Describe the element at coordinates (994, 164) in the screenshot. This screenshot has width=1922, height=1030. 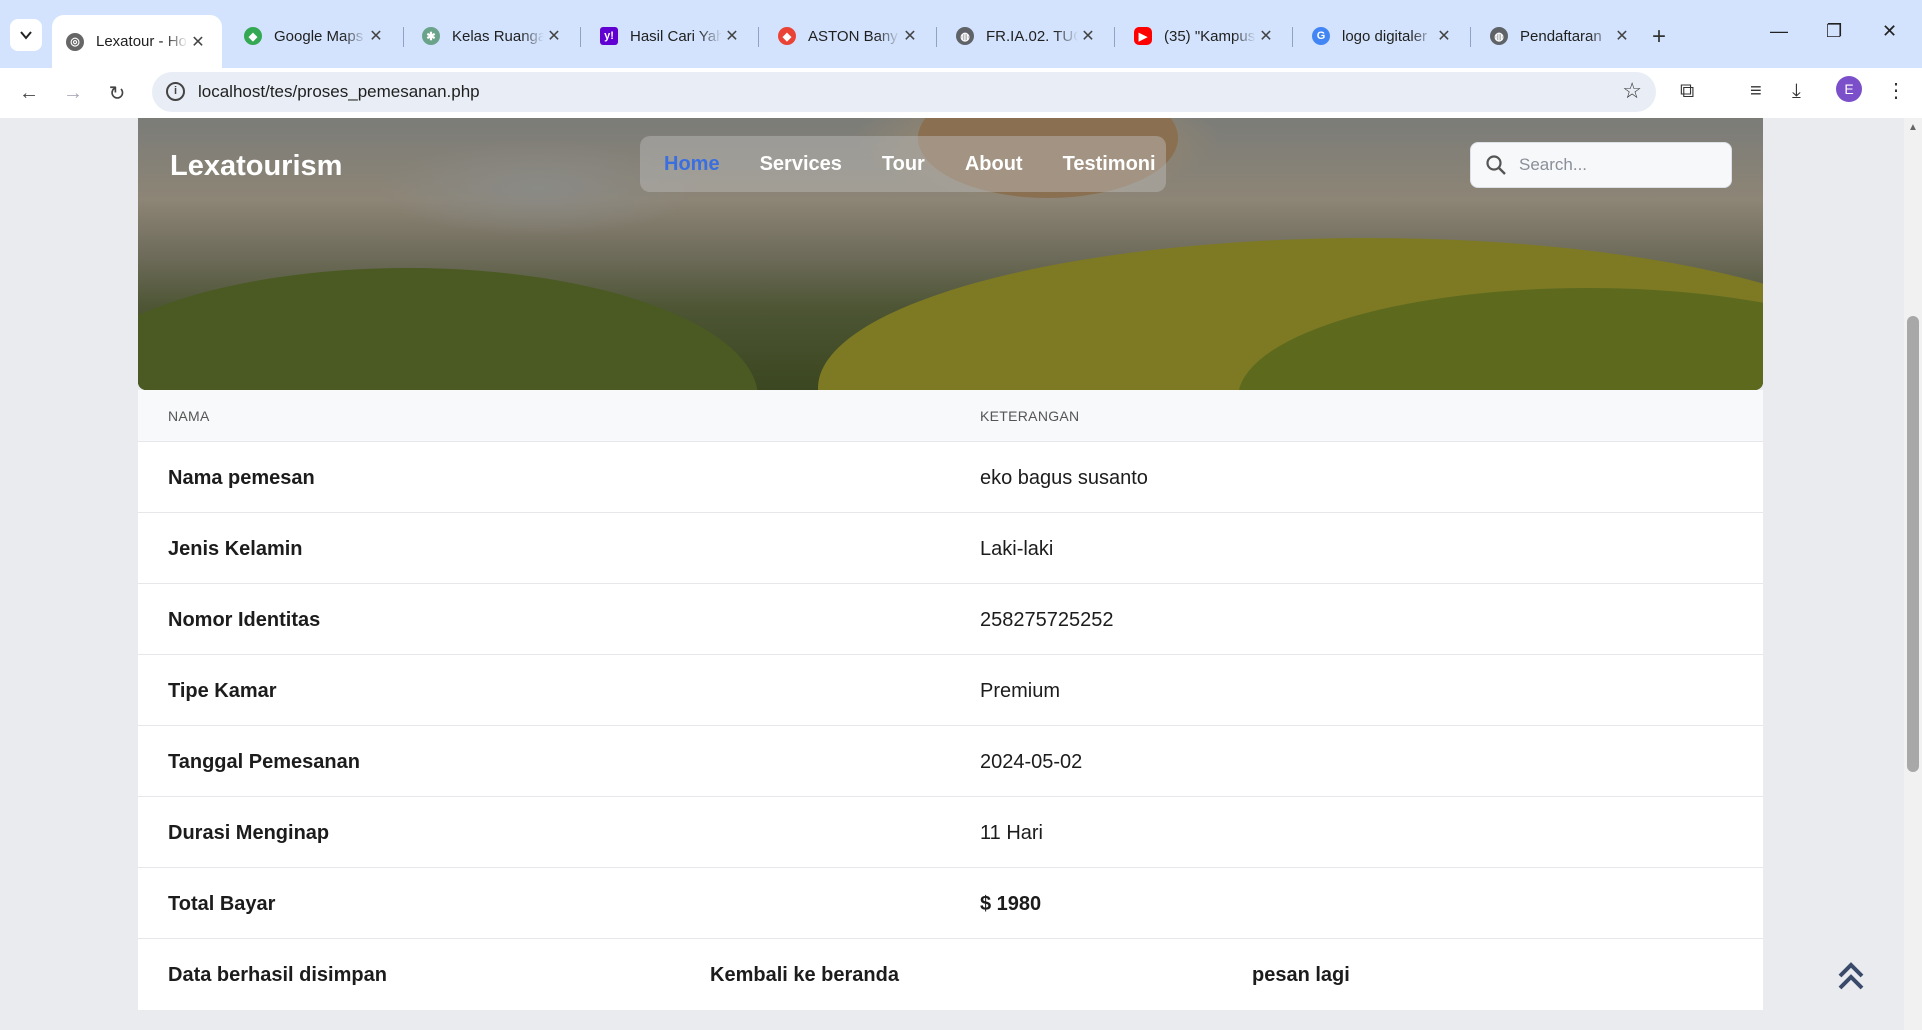
I see `nav-about: About` at that location.